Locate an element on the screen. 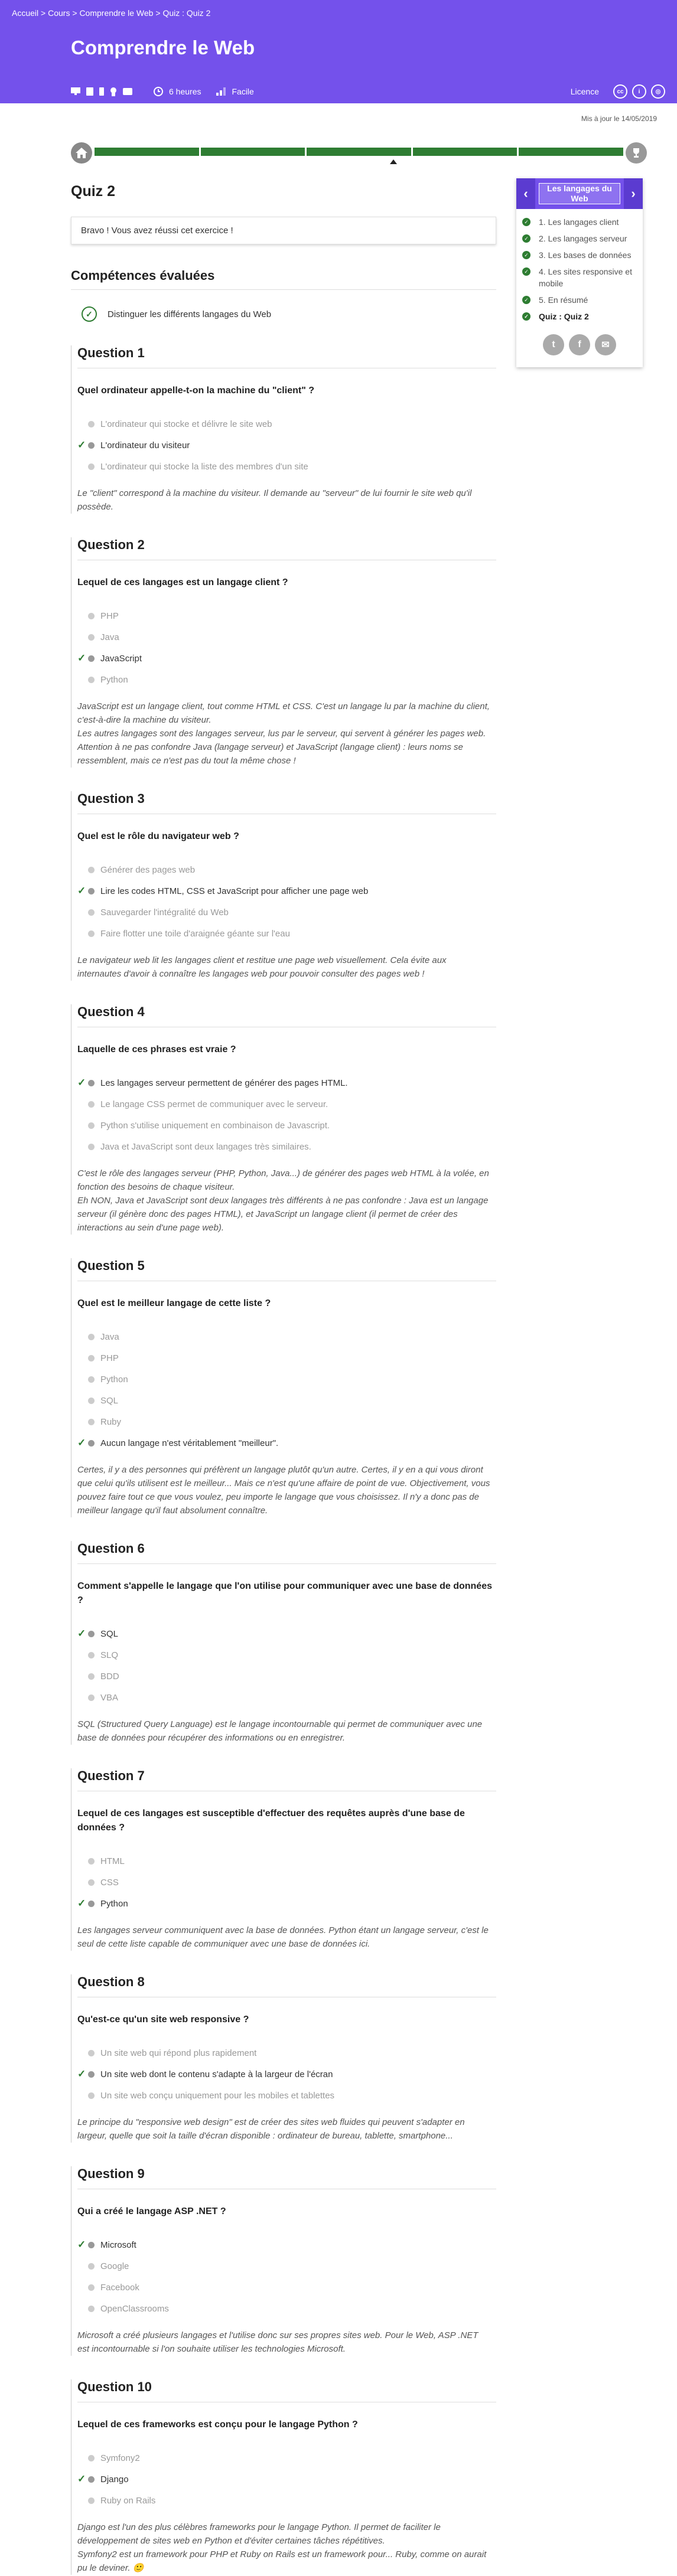  chapter-label: 3. Les bases de données is located at coordinates (585, 255).